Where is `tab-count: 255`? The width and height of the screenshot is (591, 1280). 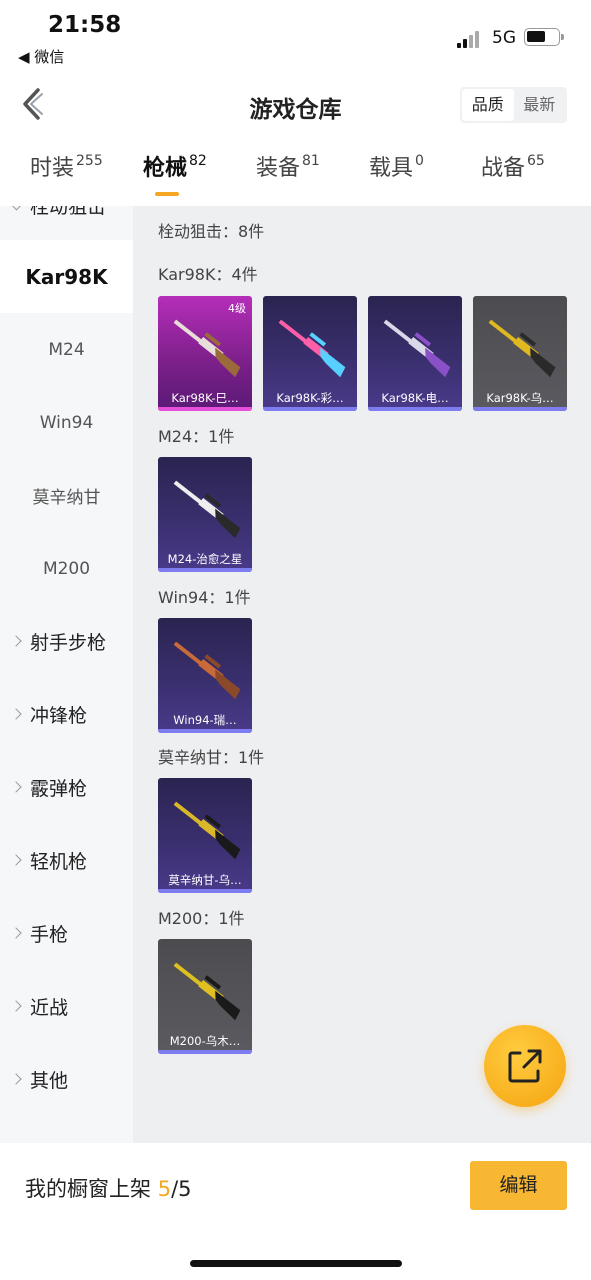
tab-count: 255 is located at coordinates (89, 161).